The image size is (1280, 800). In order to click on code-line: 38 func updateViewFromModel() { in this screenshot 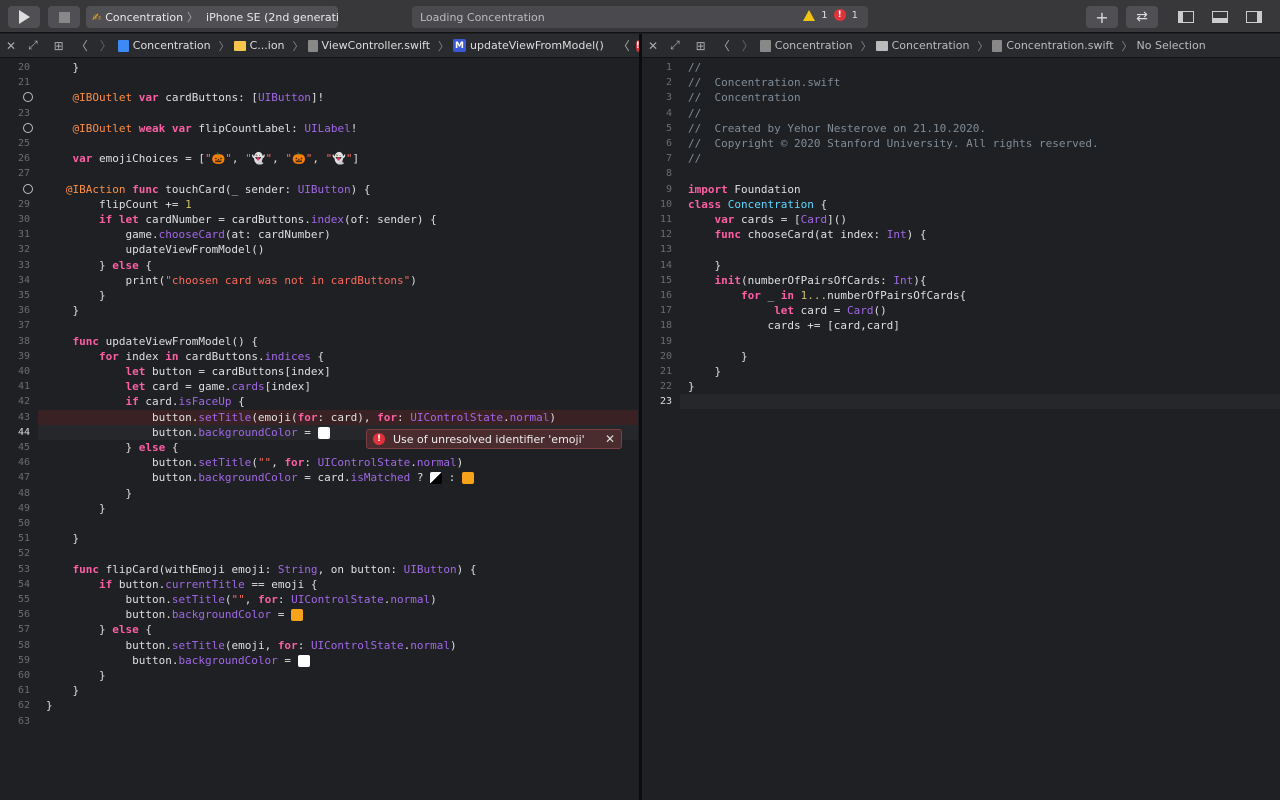, I will do `click(129, 341)`.